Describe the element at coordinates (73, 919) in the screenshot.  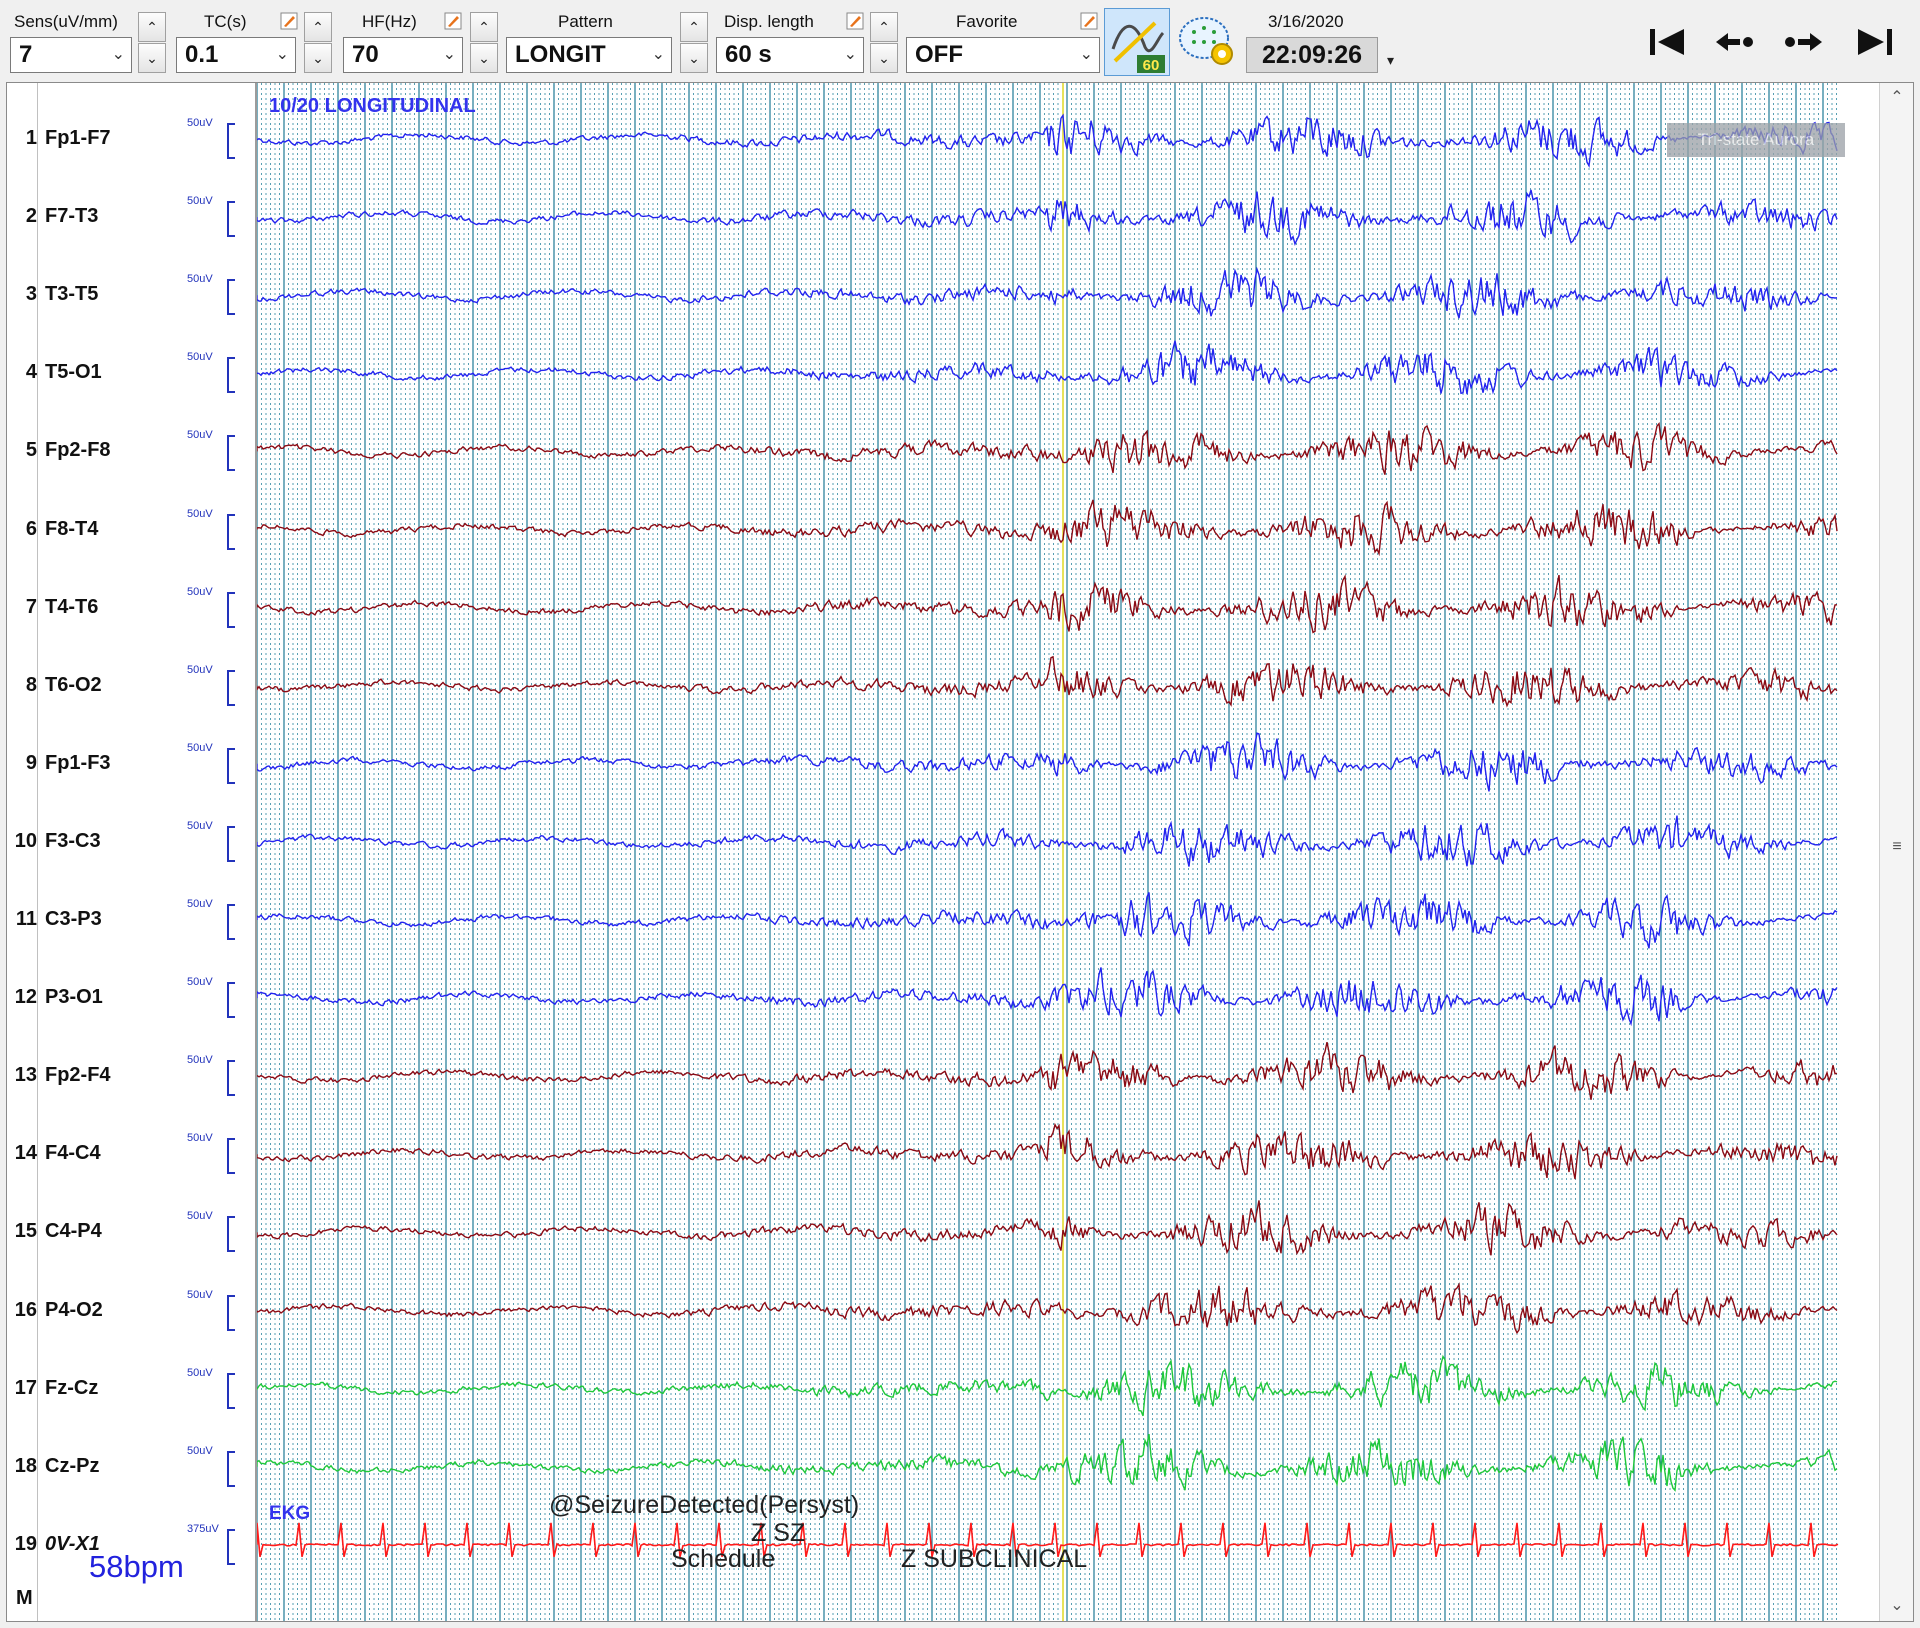
I see `channel-label: C3-P3` at that location.